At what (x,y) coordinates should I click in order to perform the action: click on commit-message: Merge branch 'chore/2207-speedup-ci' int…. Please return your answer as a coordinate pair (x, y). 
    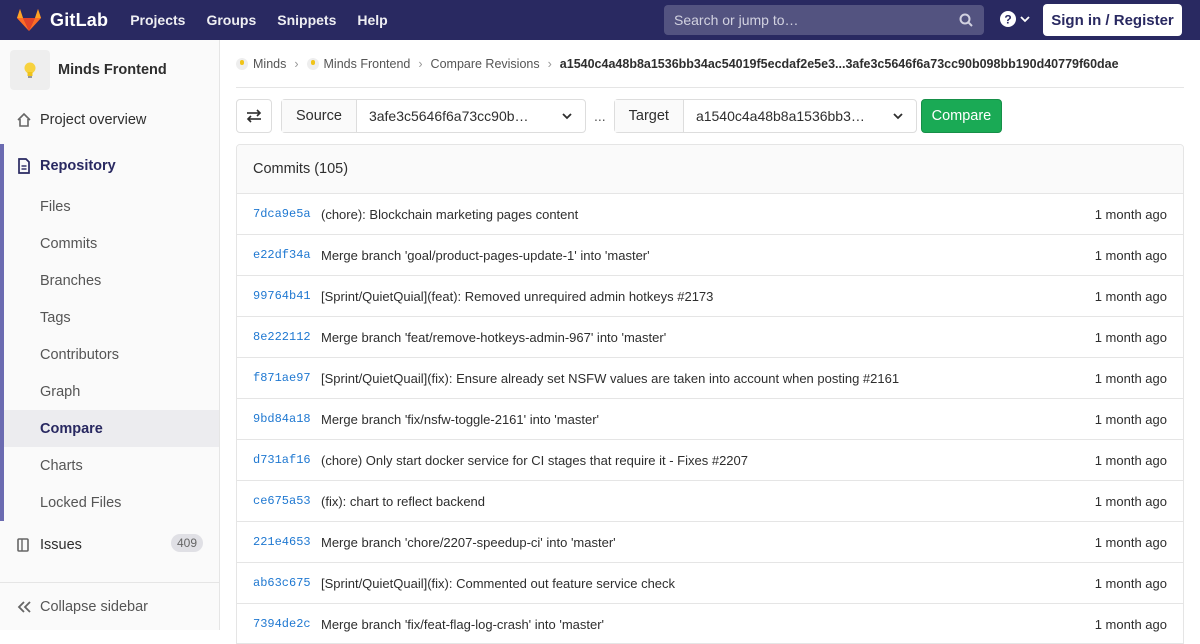
    Looking at the image, I should click on (468, 542).